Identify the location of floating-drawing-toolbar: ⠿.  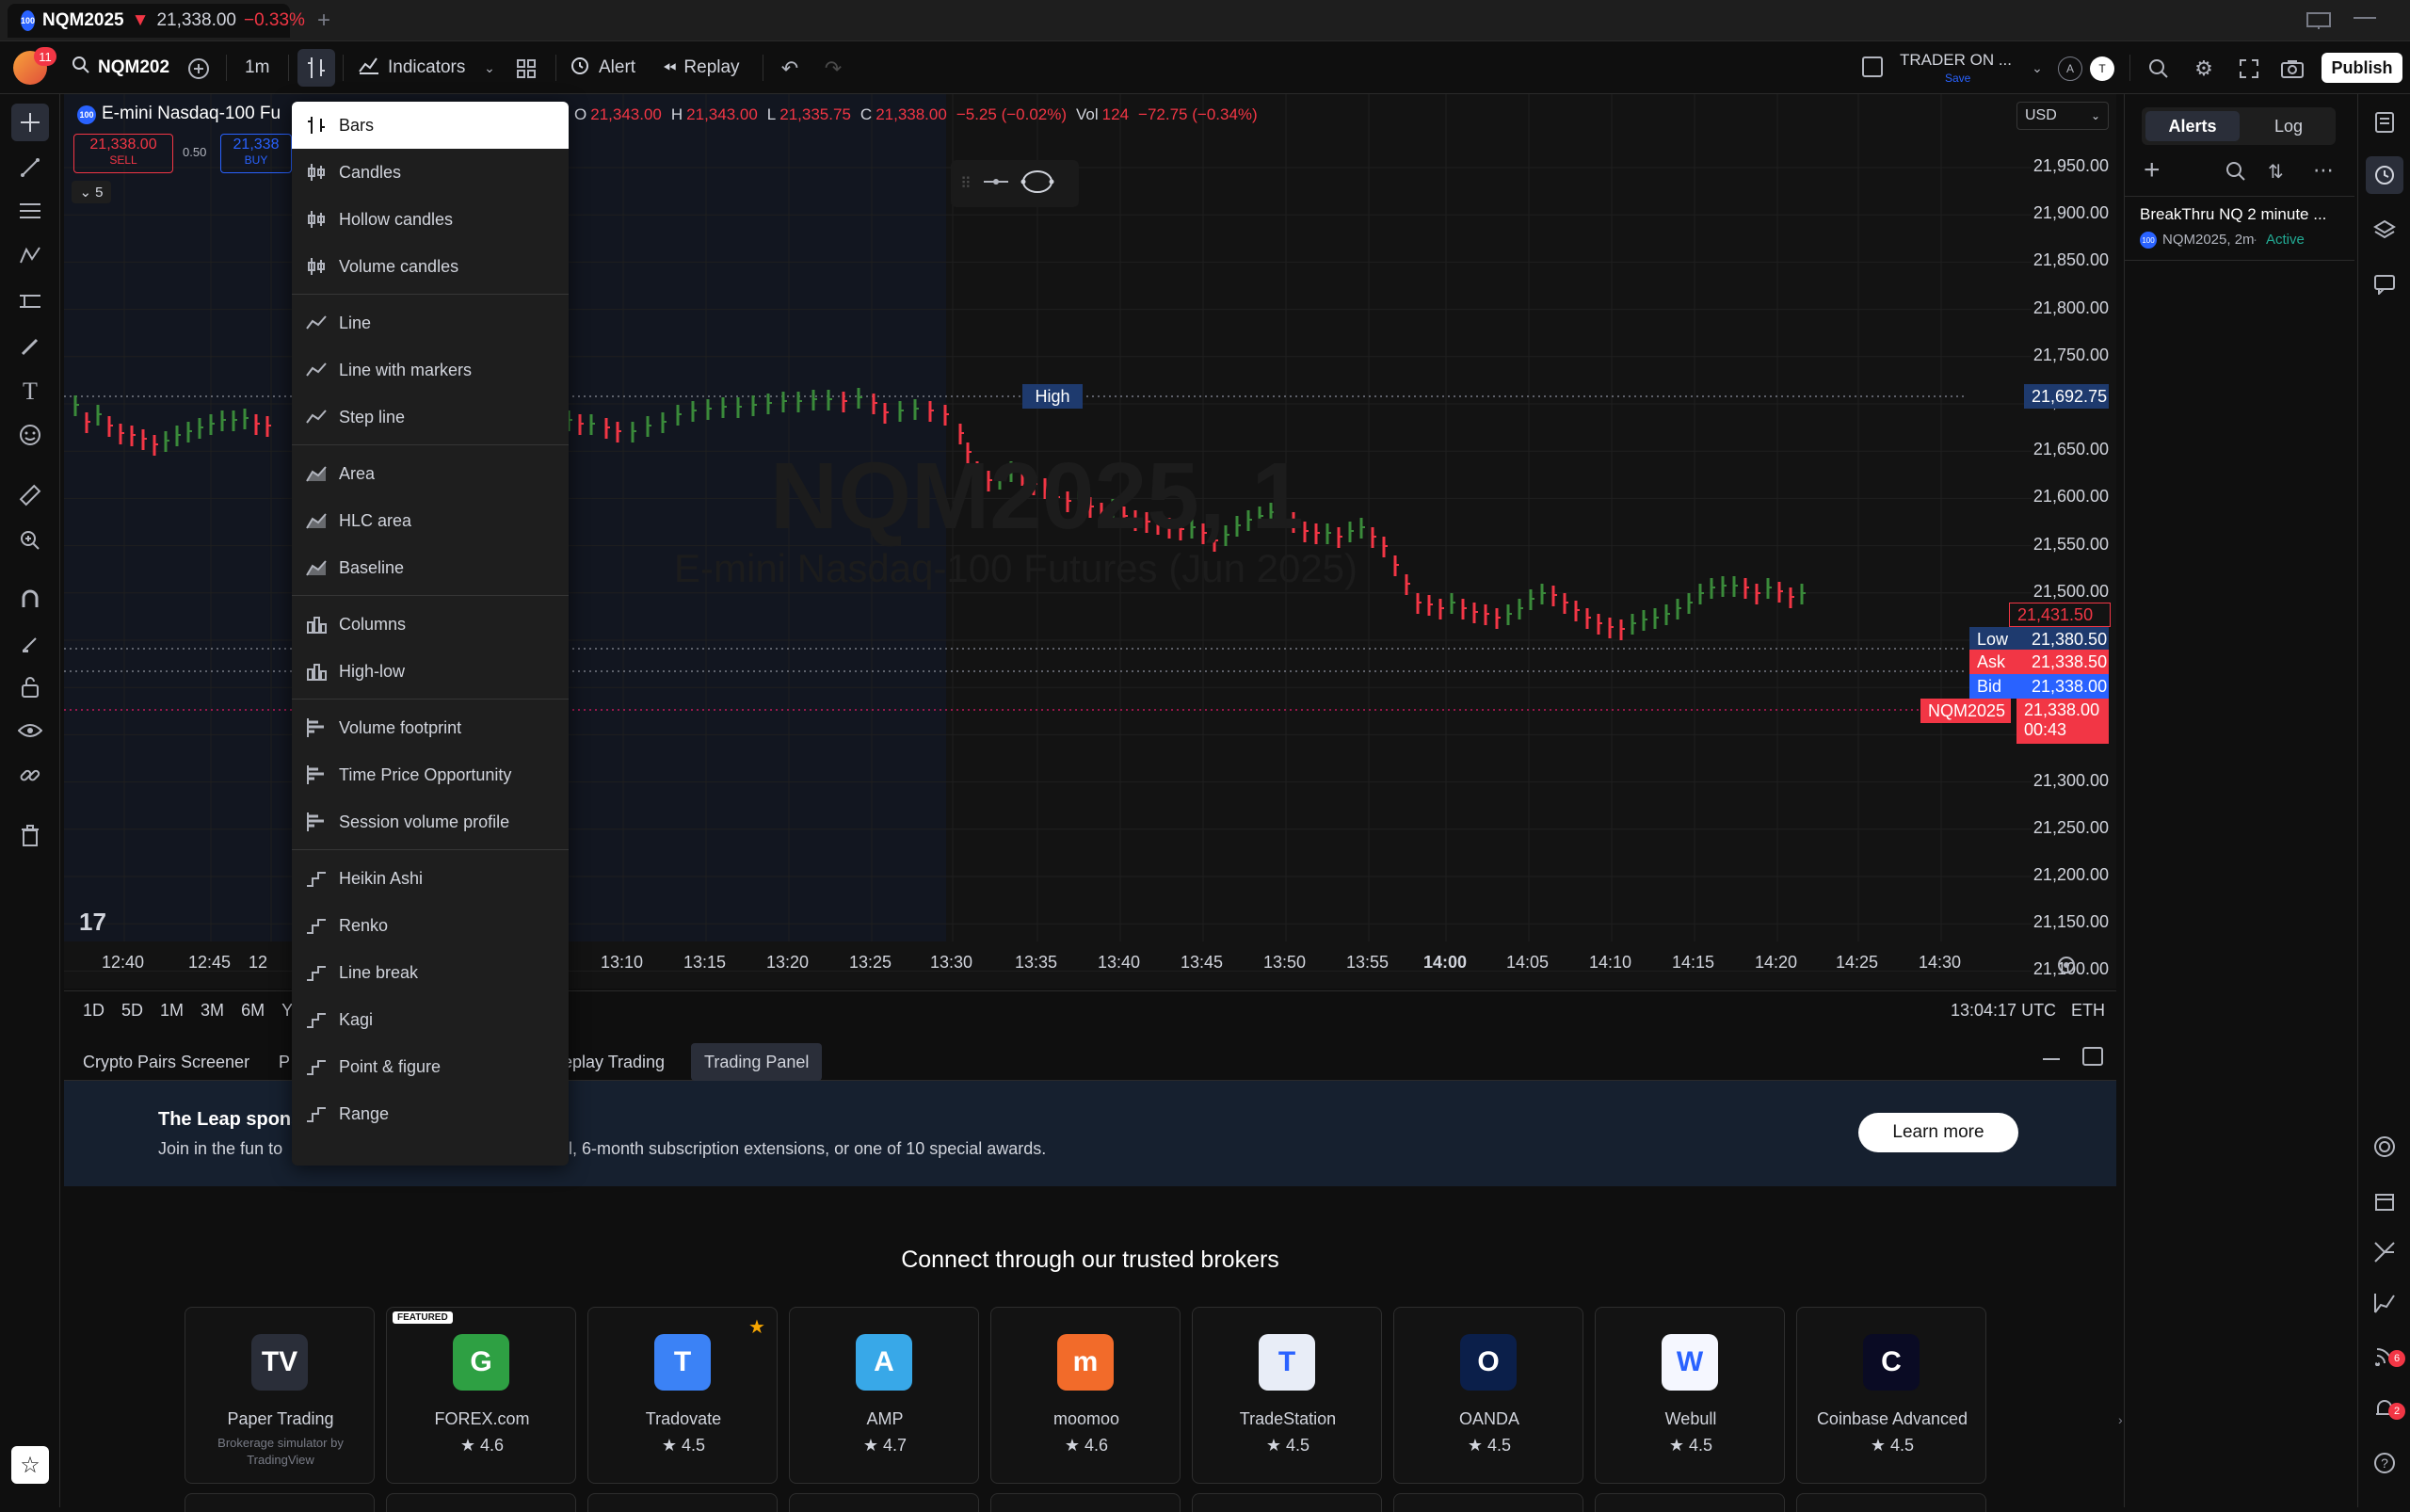
(1015, 183).